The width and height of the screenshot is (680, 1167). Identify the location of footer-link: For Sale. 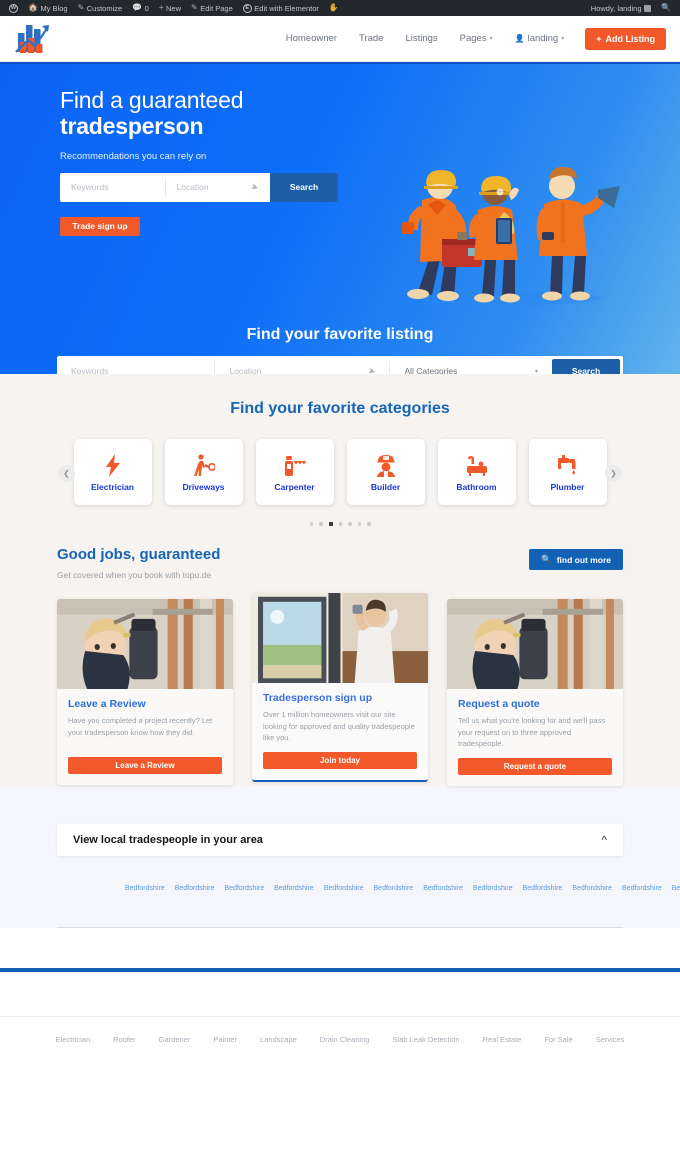
(558, 1039).